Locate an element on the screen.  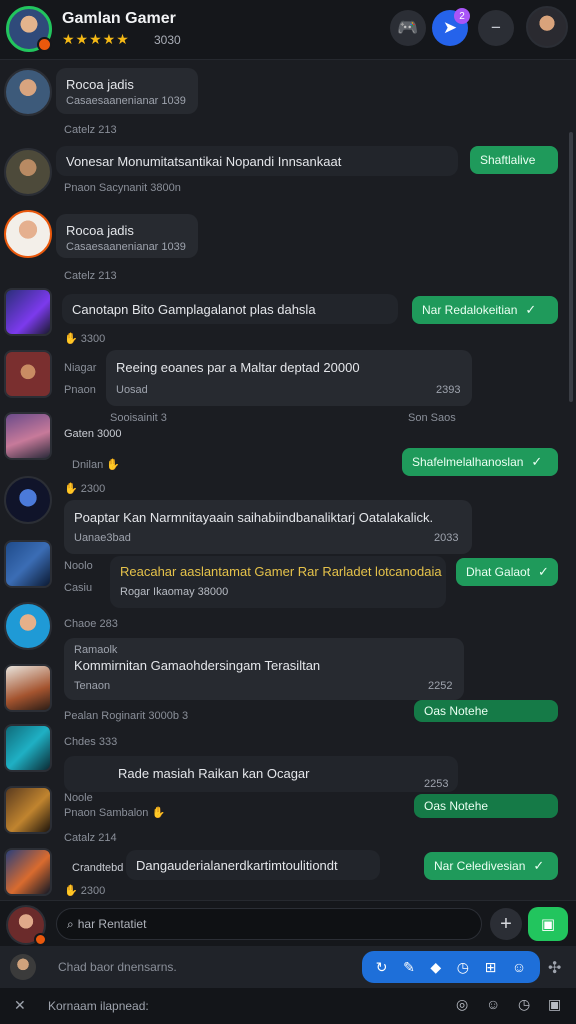
search-icon: ⌕ is located at coordinates (70, 924).